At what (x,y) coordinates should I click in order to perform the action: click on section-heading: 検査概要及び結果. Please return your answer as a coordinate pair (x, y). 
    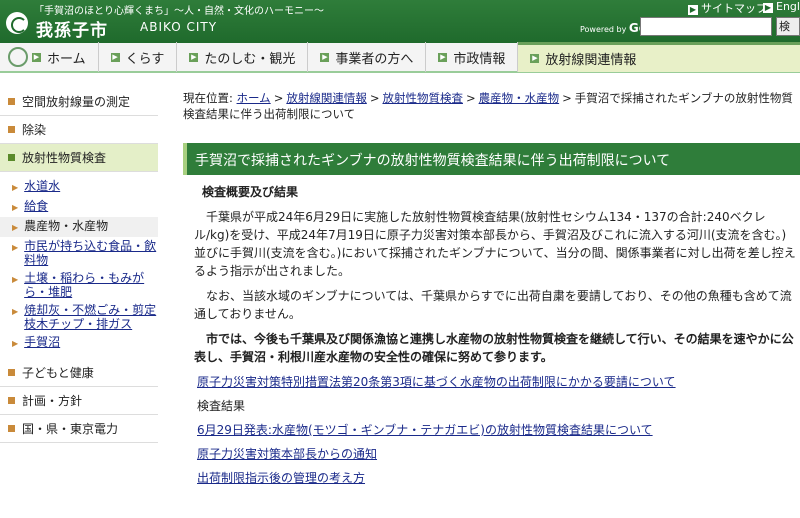
    Looking at the image, I should click on (250, 192).